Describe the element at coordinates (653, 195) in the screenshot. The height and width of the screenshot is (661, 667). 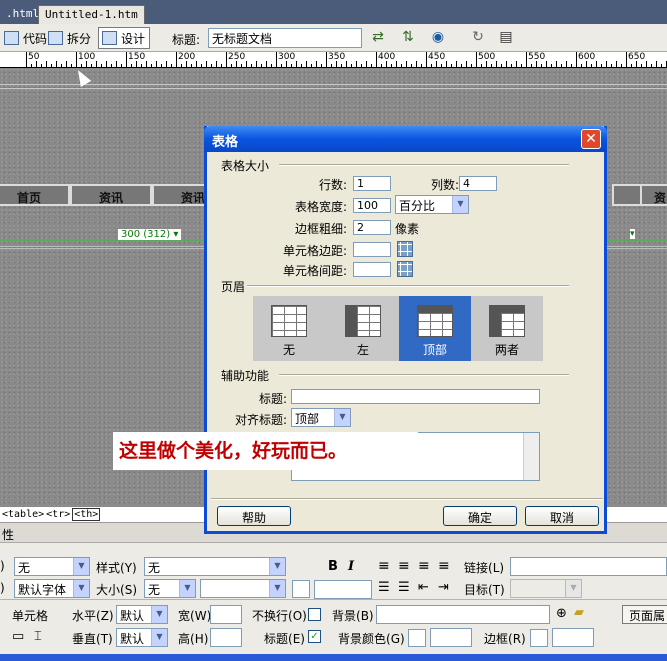
I see `nav-item: 资` at that location.